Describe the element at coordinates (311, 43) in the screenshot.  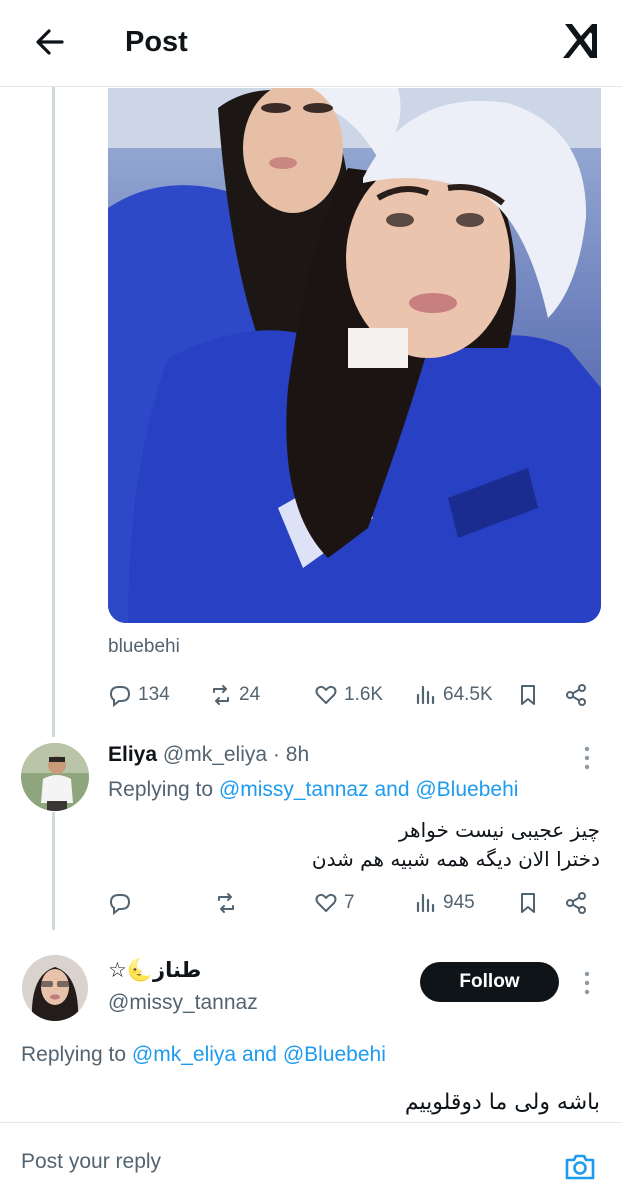
I see `top-bar` at that location.